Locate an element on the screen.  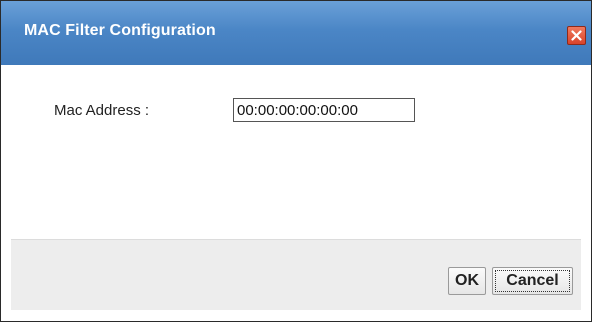
mac-address-label: Mac Address : is located at coordinates (102, 110).